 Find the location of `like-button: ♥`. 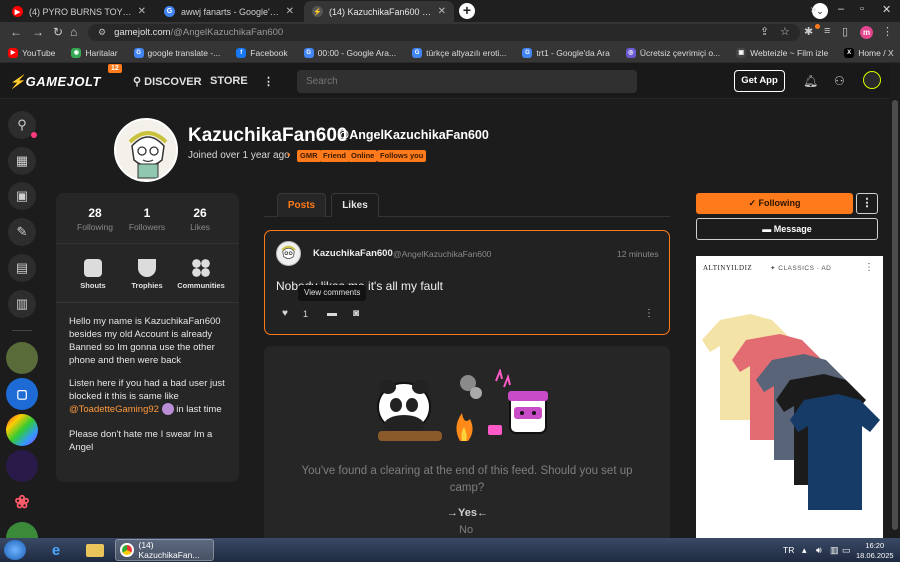

like-button: ♥ is located at coordinates (285, 313).